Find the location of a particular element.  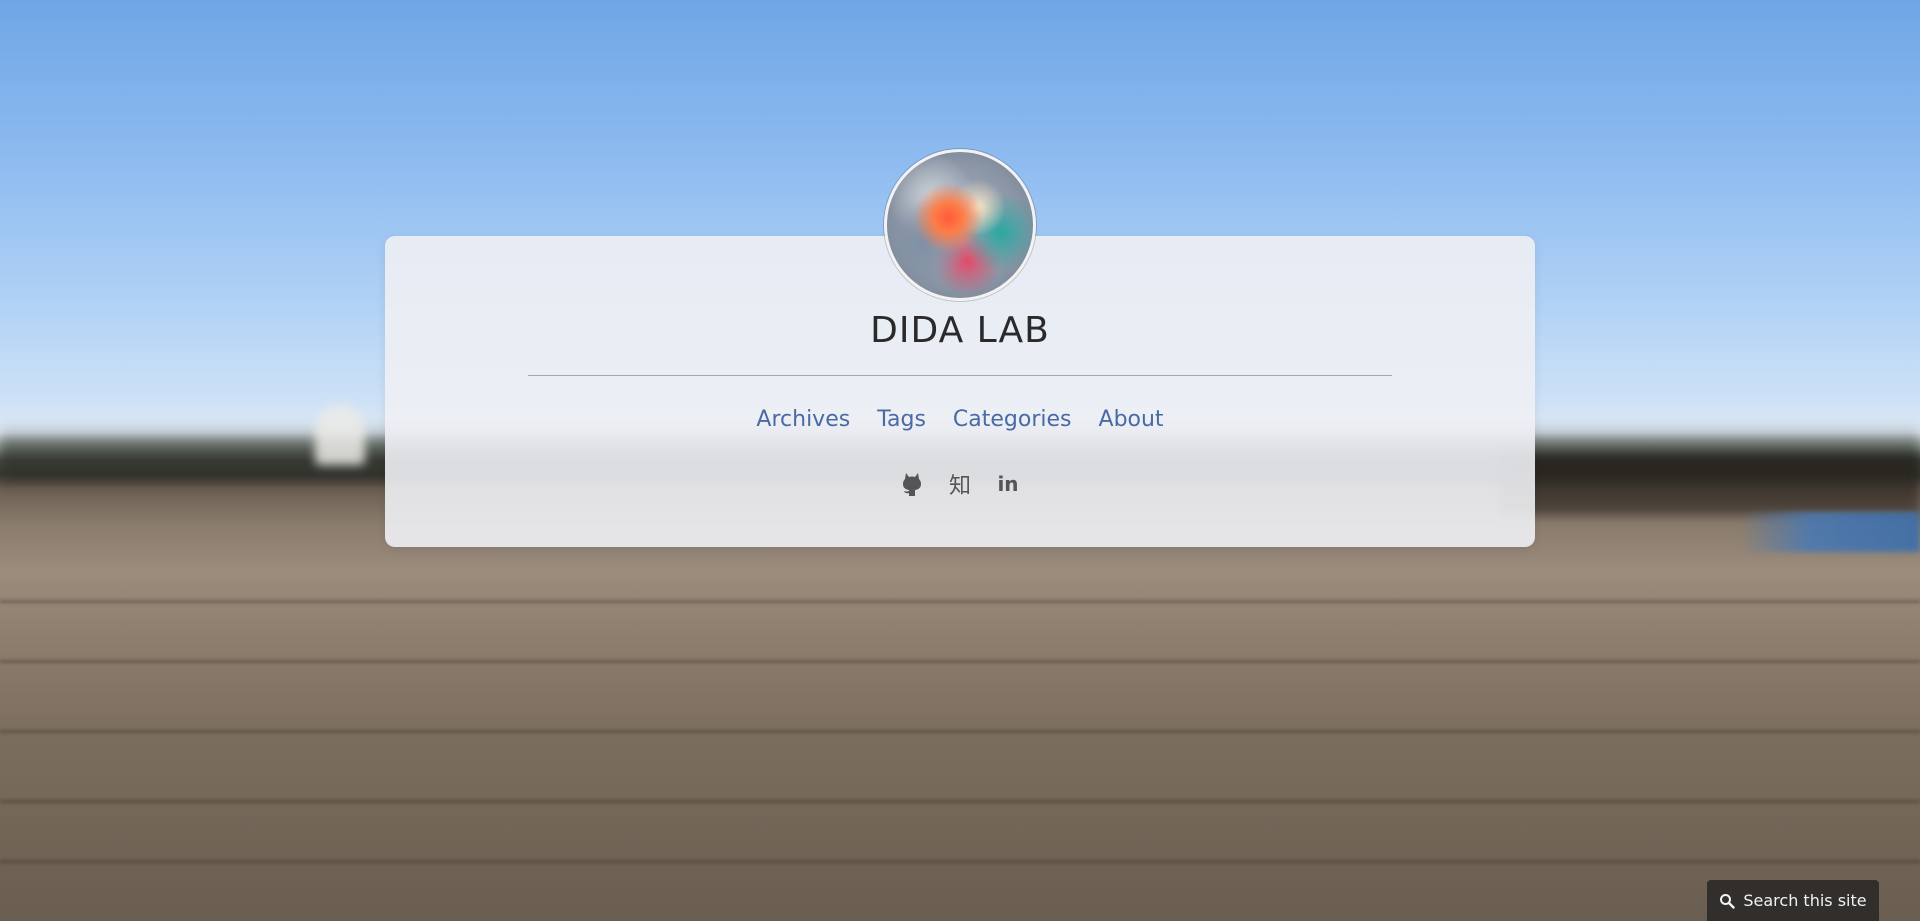

social-links: 知 in is located at coordinates (960, 484).